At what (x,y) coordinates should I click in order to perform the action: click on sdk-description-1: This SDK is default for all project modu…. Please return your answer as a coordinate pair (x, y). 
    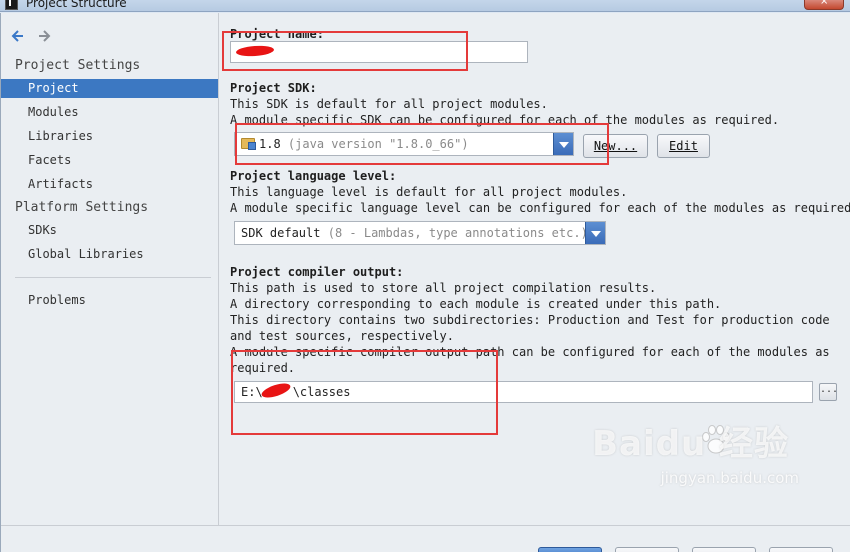
    Looking at the image, I should click on (389, 104).